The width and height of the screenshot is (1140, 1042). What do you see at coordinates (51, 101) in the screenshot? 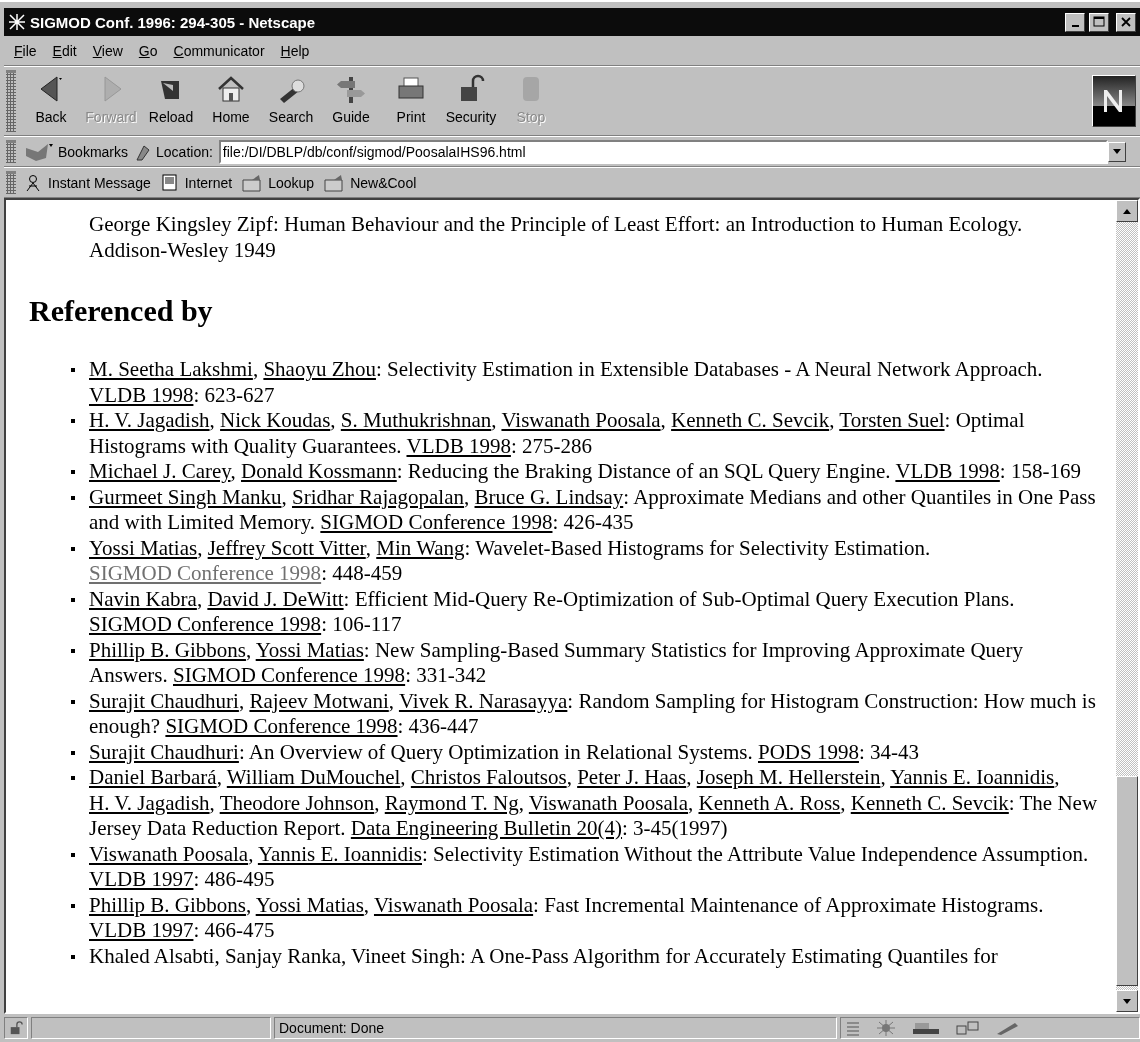
I see `toolbar-button: Back` at bounding box center [51, 101].